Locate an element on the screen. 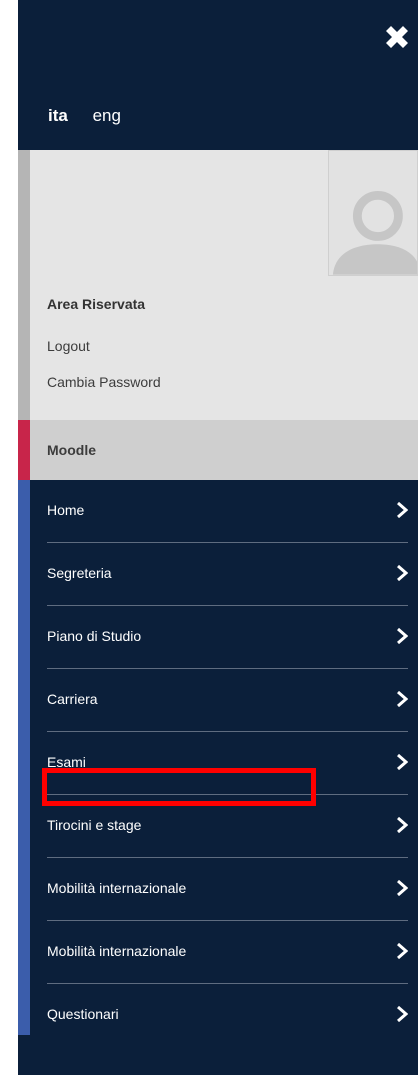 The image size is (418, 1075). menu-item-label: Piano di Studio is located at coordinates (94, 636).